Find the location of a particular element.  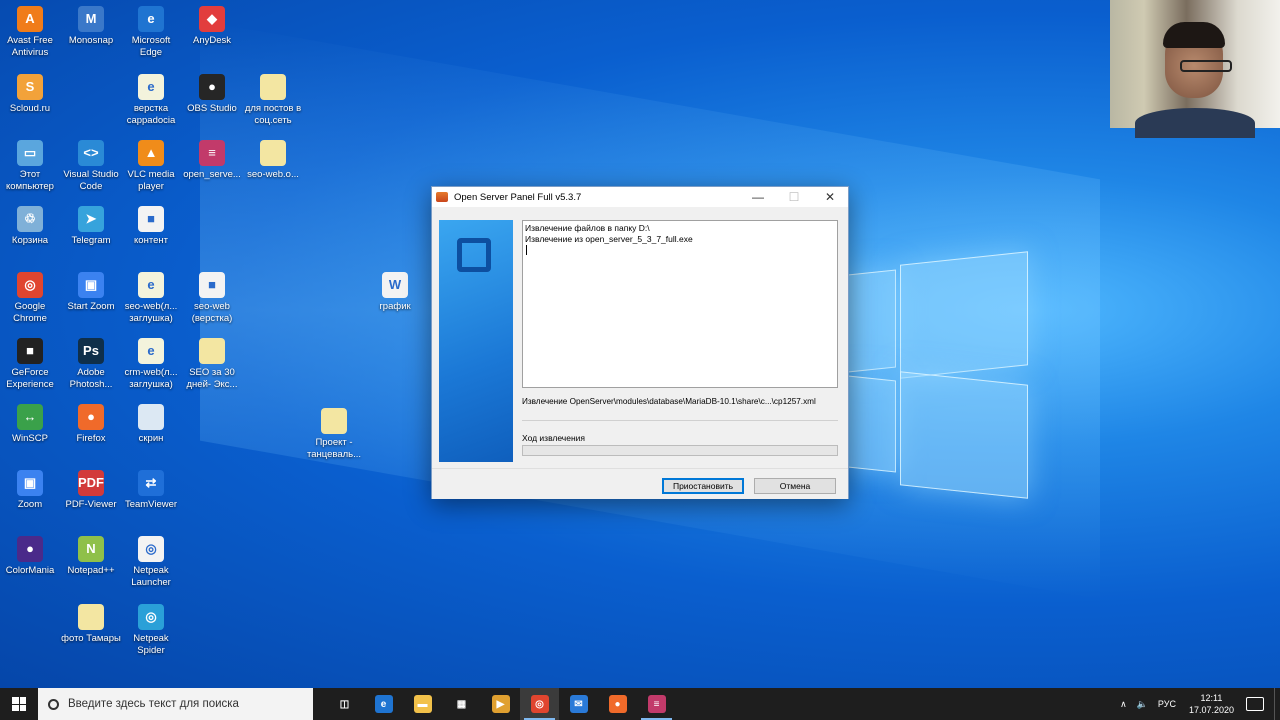

desktop-icon: ⇄ TeamViewer is located at coordinates (151, 490).